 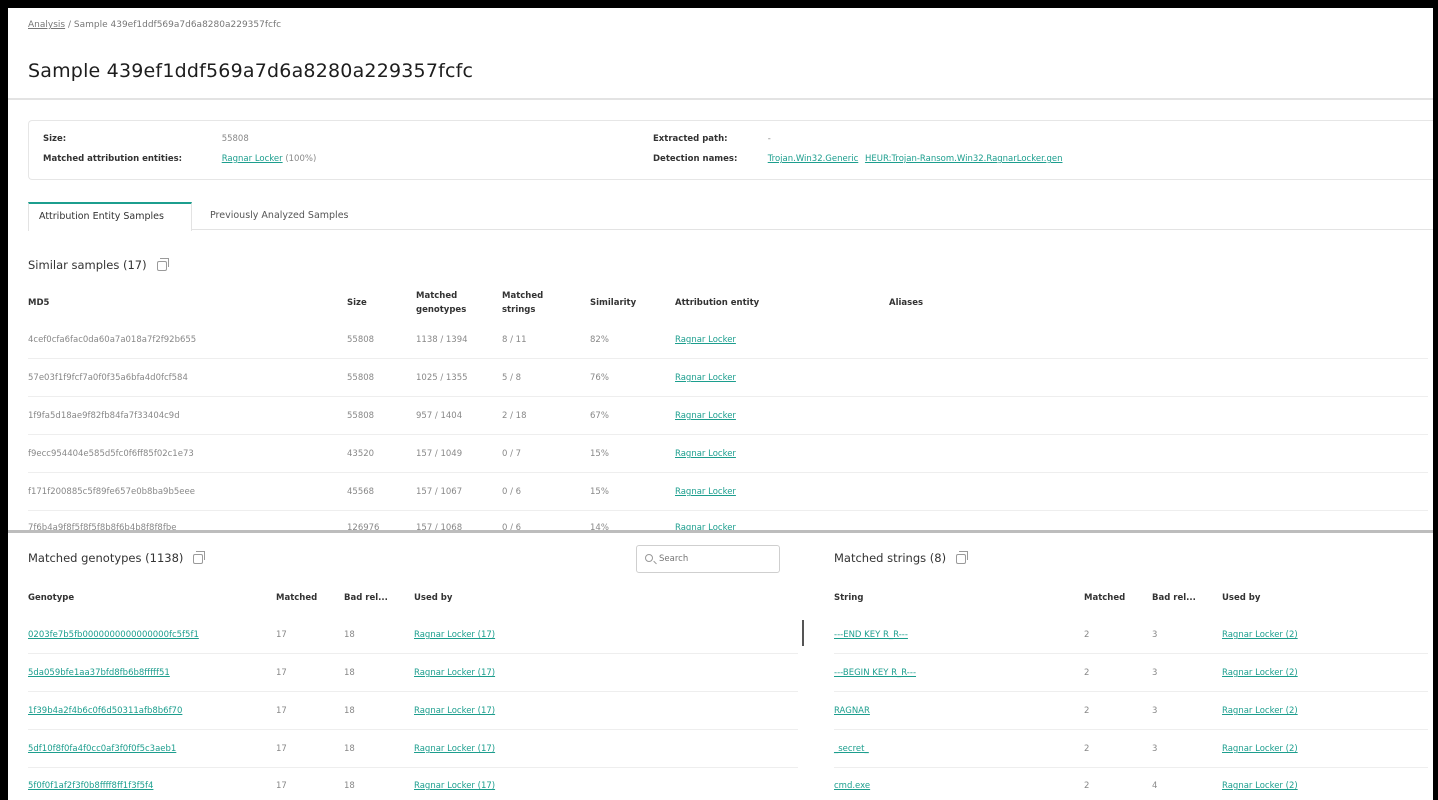 I want to click on column-header-matched-genotypes: Matched genotypes, so click(x=441, y=303).